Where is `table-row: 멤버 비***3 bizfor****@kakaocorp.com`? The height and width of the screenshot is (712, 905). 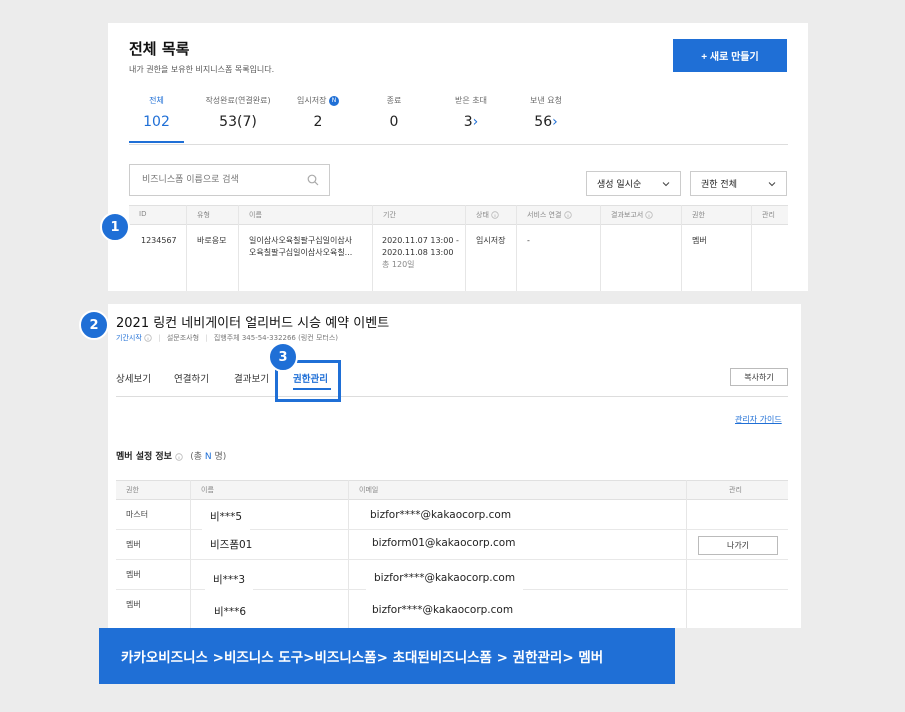
table-row: 멤버 비***3 bizfor****@kakaocorp.com is located at coordinates (452, 576).